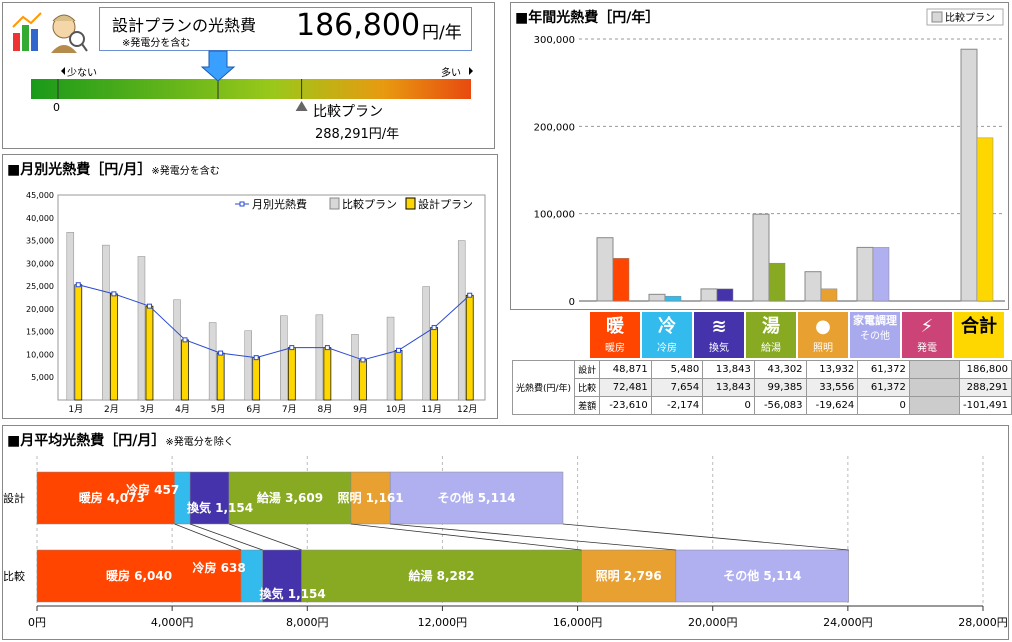 This screenshot has height=642, width=1012. Describe the element at coordinates (334, 203) in the screenshot. I see `legend-compare-swatch` at that location.